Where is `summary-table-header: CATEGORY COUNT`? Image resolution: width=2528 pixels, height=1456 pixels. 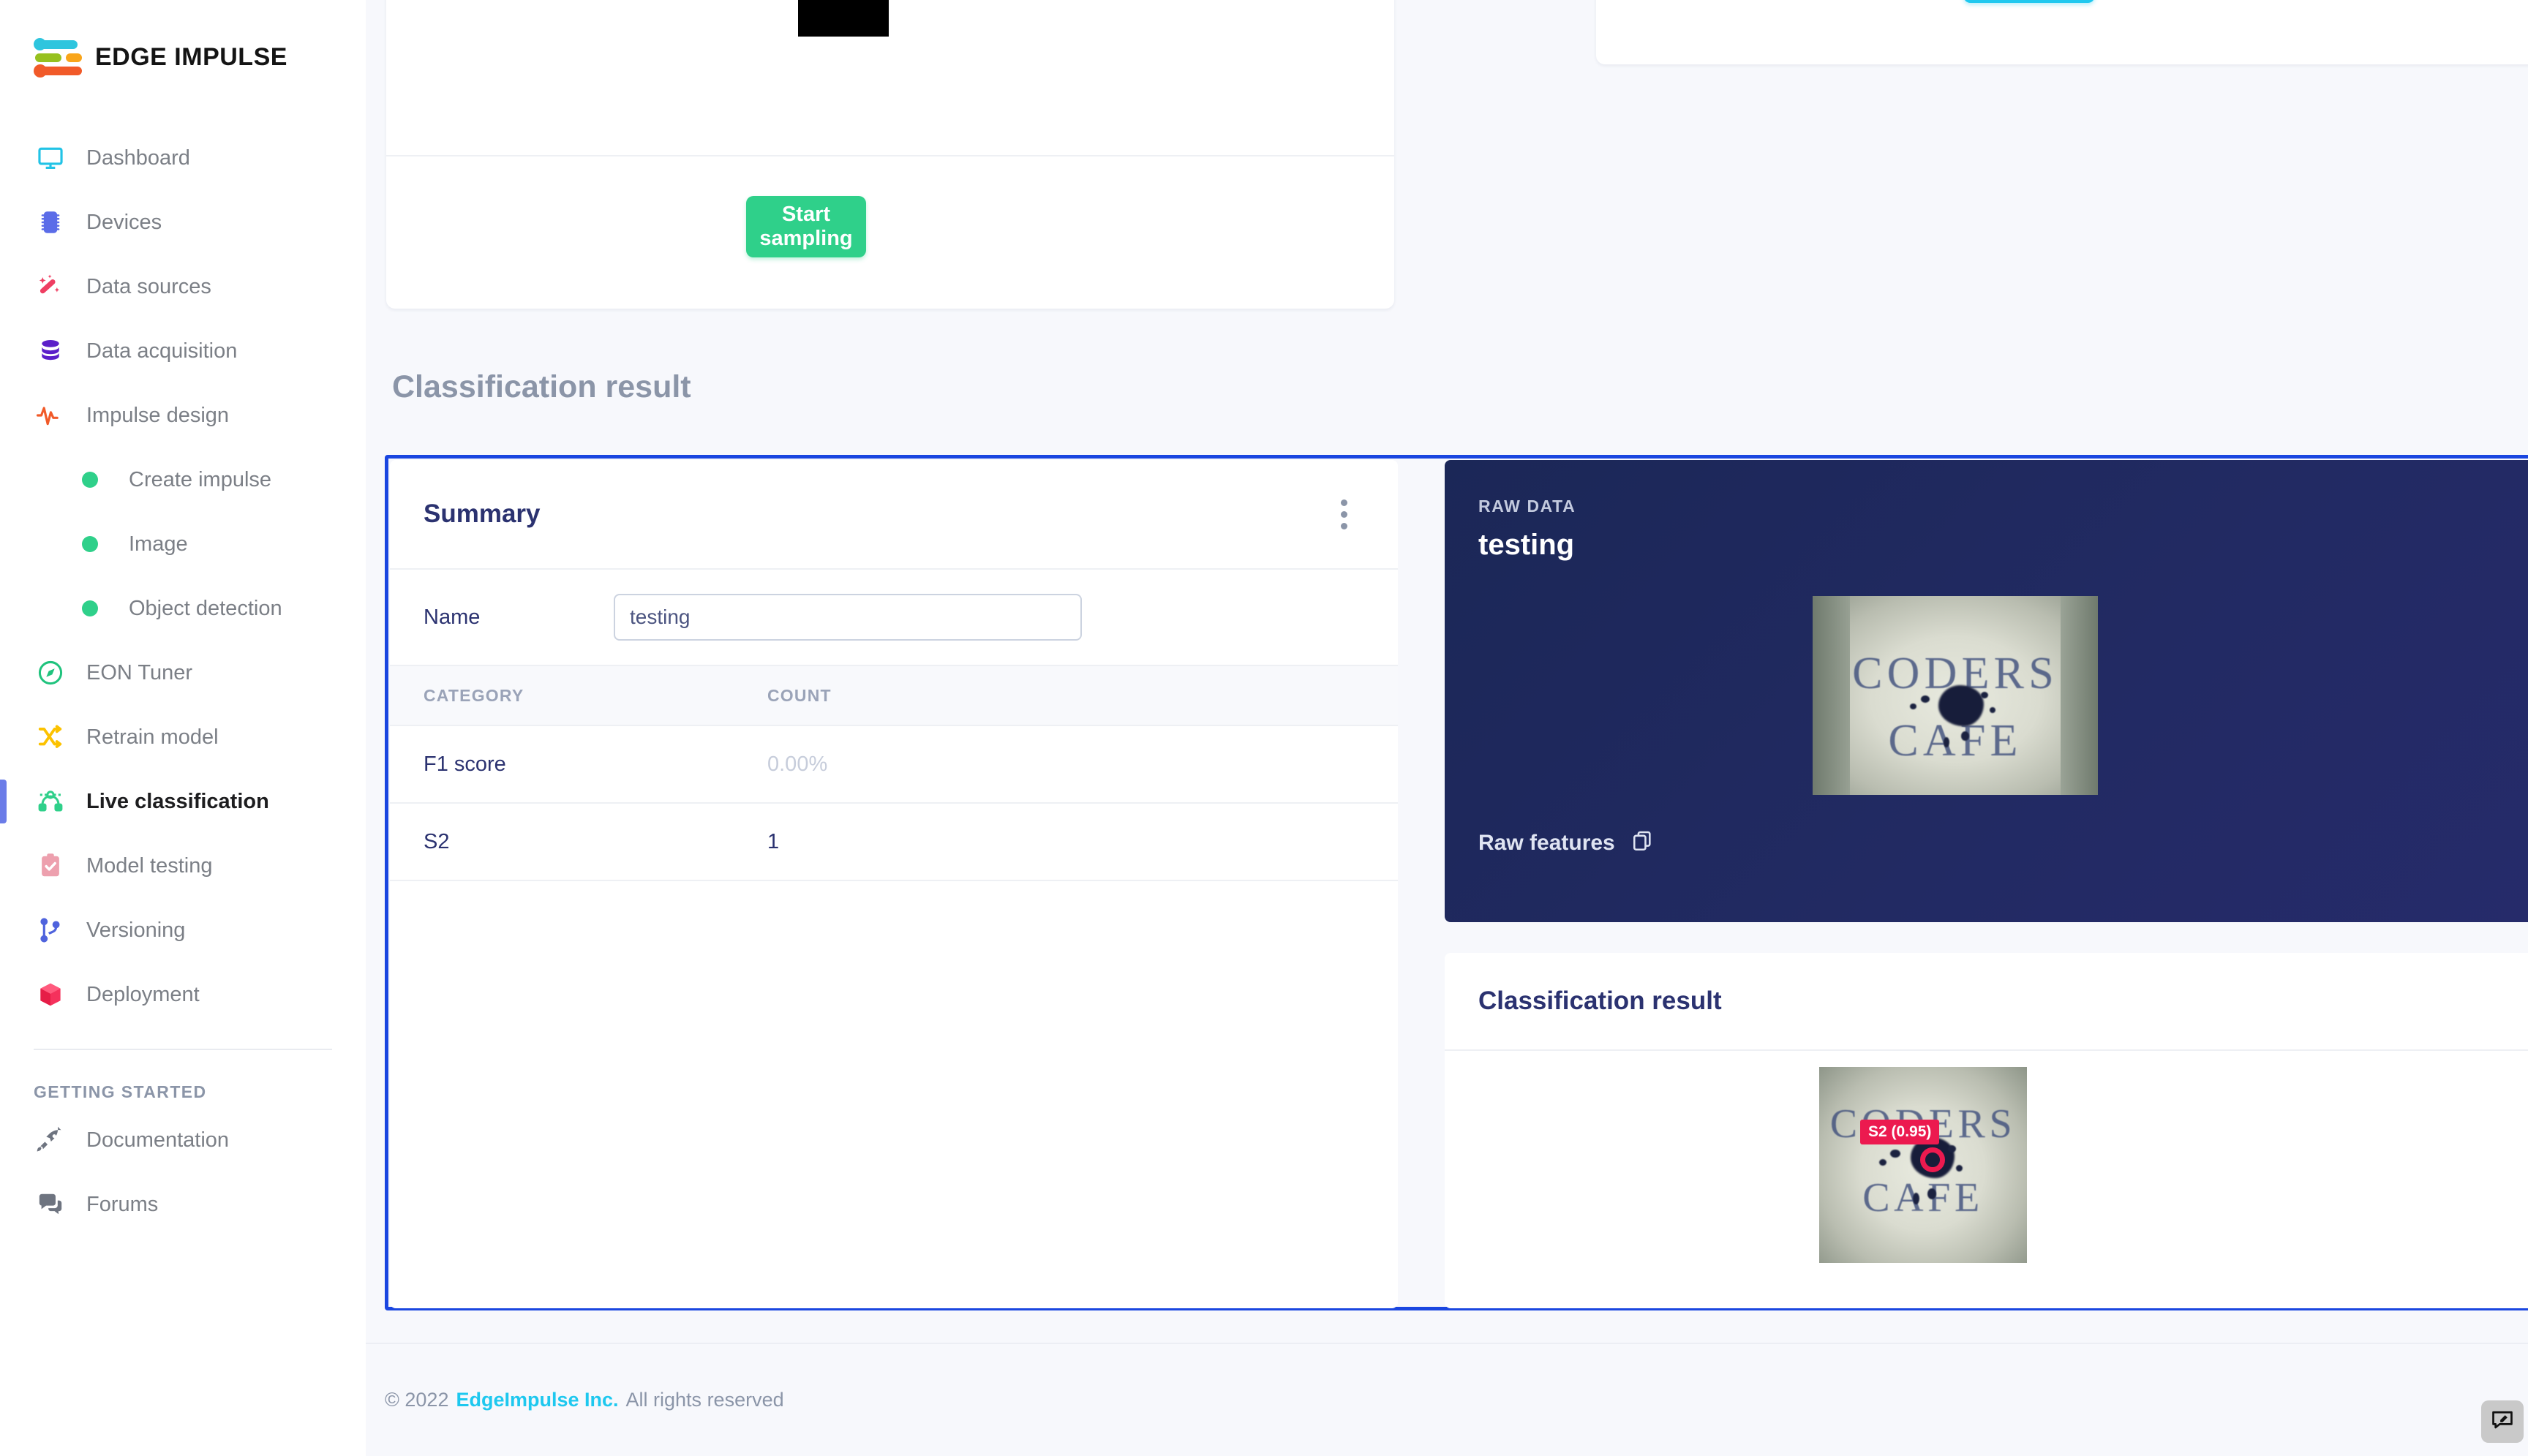 summary-table-header: CATEGORY COUNT is located at coordinates (894, 696).